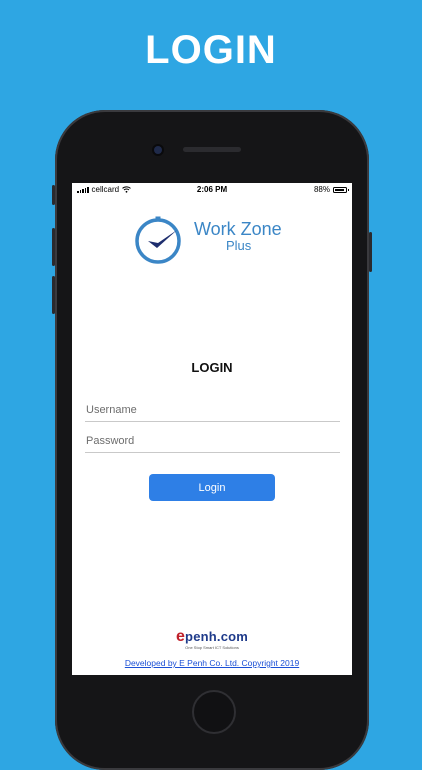 This screenshot has width=422, height=770. Describe the element at coordinates (53, 295) in the screenshot. I see `volume-down-button` at that location.